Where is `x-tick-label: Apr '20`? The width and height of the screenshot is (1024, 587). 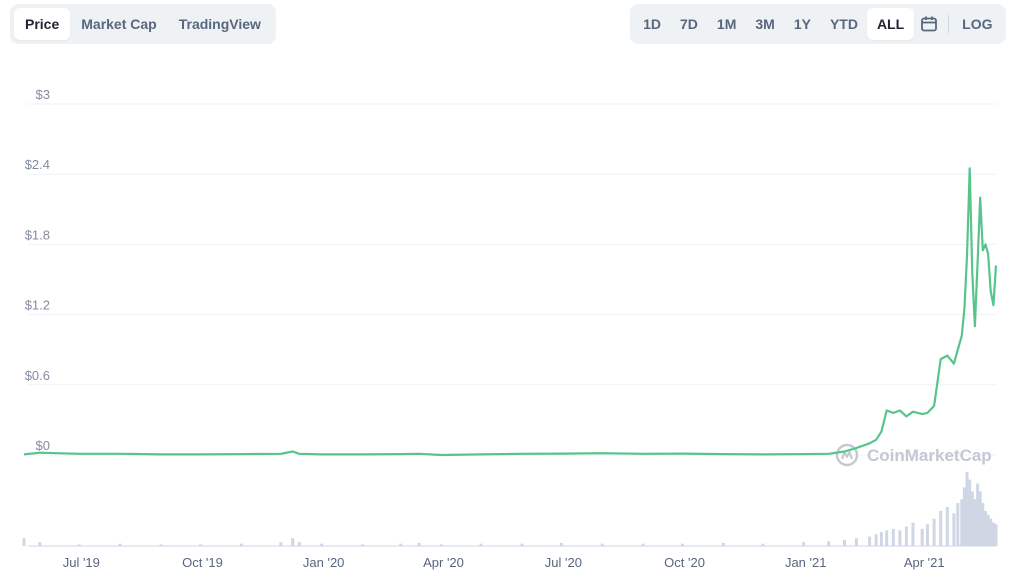 x-tick-label: Apr '20 is located at coordinates (443, 562).